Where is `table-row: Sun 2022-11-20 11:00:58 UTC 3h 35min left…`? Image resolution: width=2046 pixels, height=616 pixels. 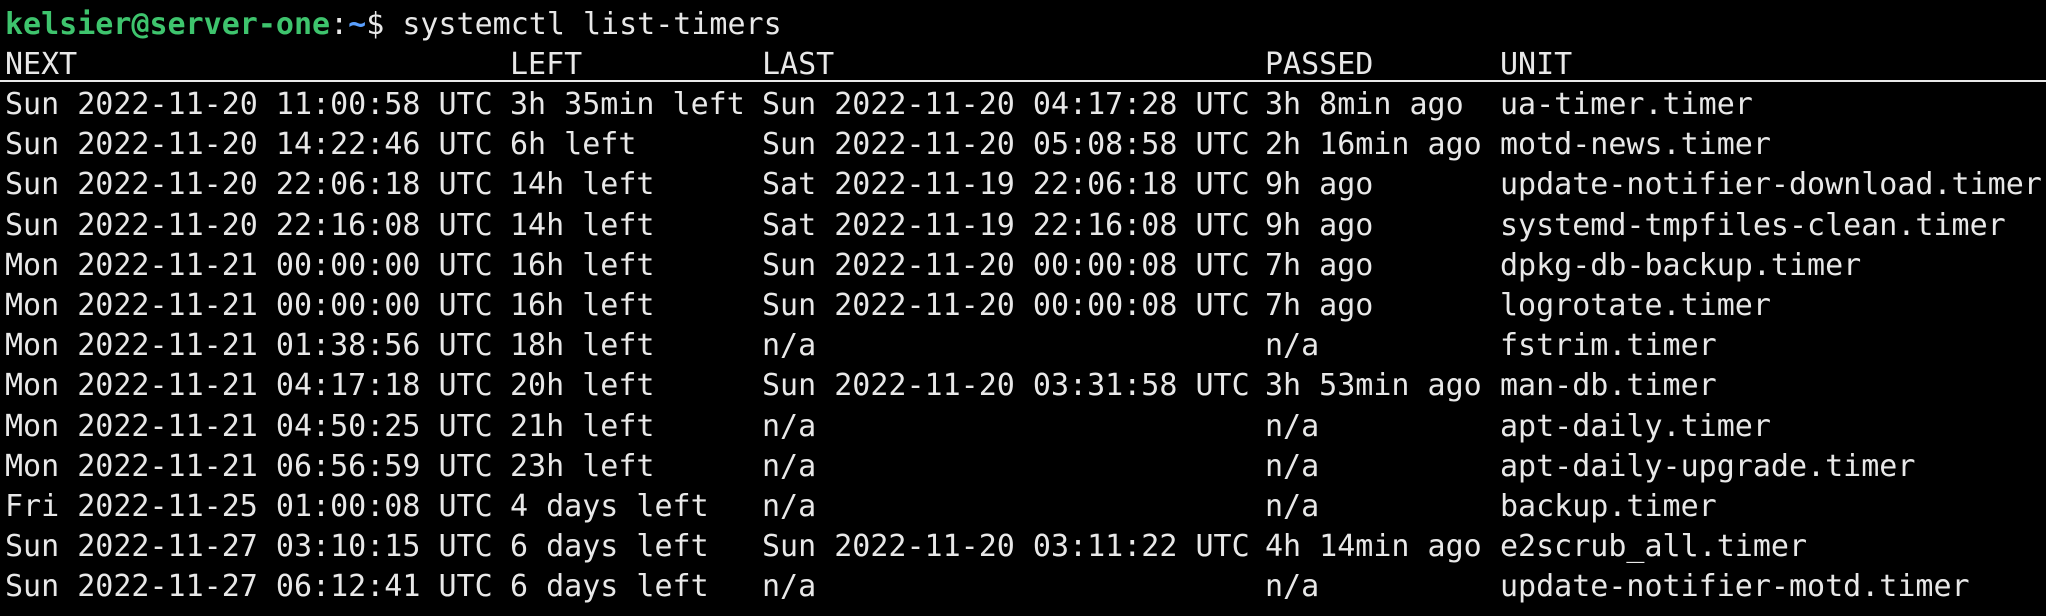
table-row: Sun 2022-11-20 11:00:58 UTC 3h 35min left… is located at coordinates (1023, 105).